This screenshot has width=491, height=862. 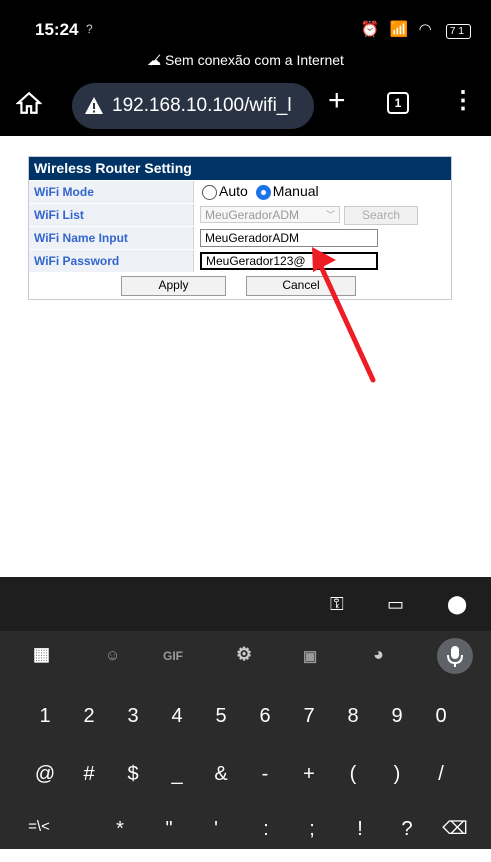 I want to click on key-7: 7, so click(x=309, y=716).